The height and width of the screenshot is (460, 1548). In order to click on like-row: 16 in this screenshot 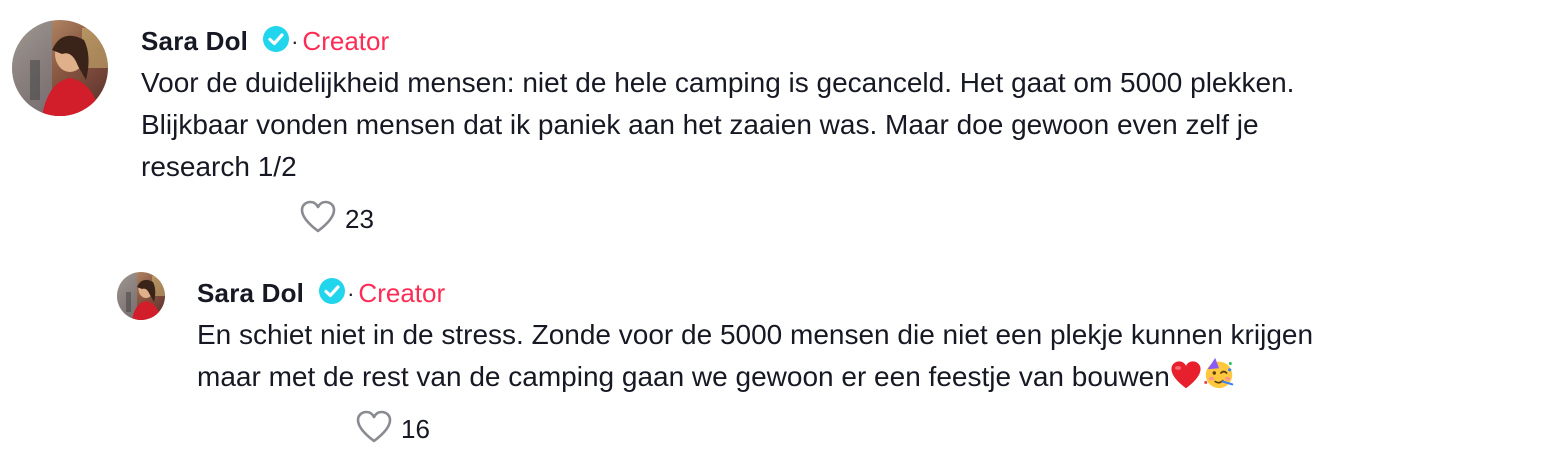, I will do `click(393, 429)`.